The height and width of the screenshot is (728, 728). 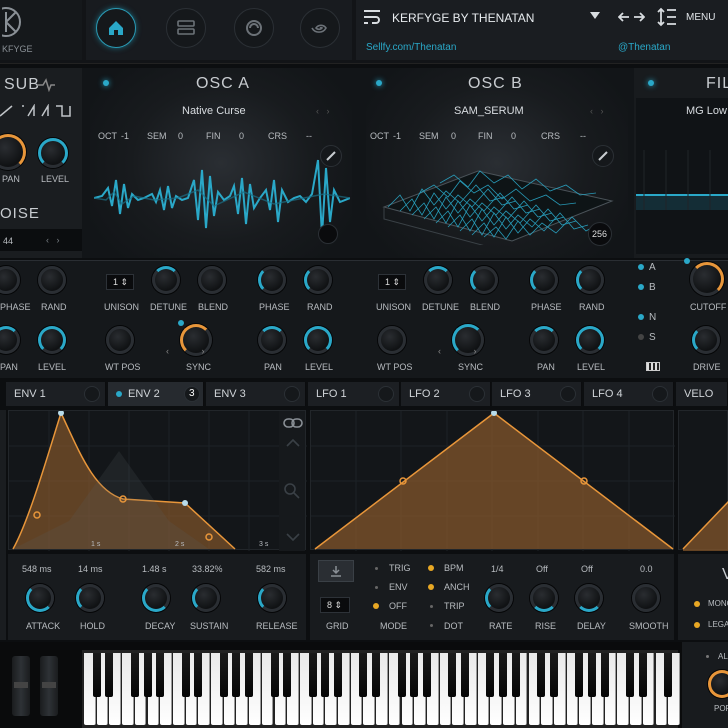 What do you see at coordinates (125, 136) in the screenshot?
I see `osc-a-oct-value: -1` at bounding box center [125, 136].